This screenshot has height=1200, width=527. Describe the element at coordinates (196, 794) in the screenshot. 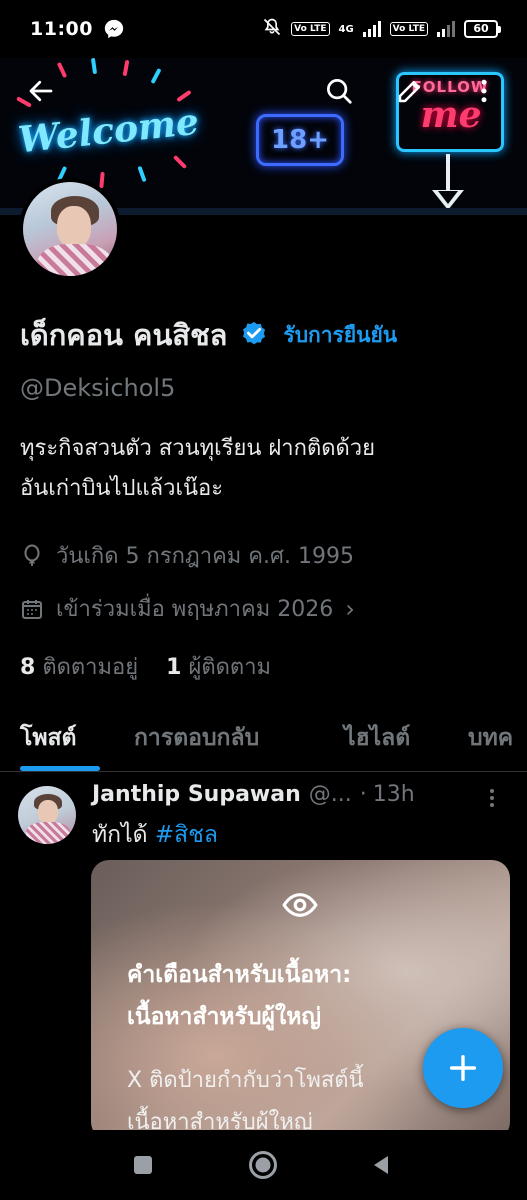

I see `post-author-name: Janthip Supawan` at that location.